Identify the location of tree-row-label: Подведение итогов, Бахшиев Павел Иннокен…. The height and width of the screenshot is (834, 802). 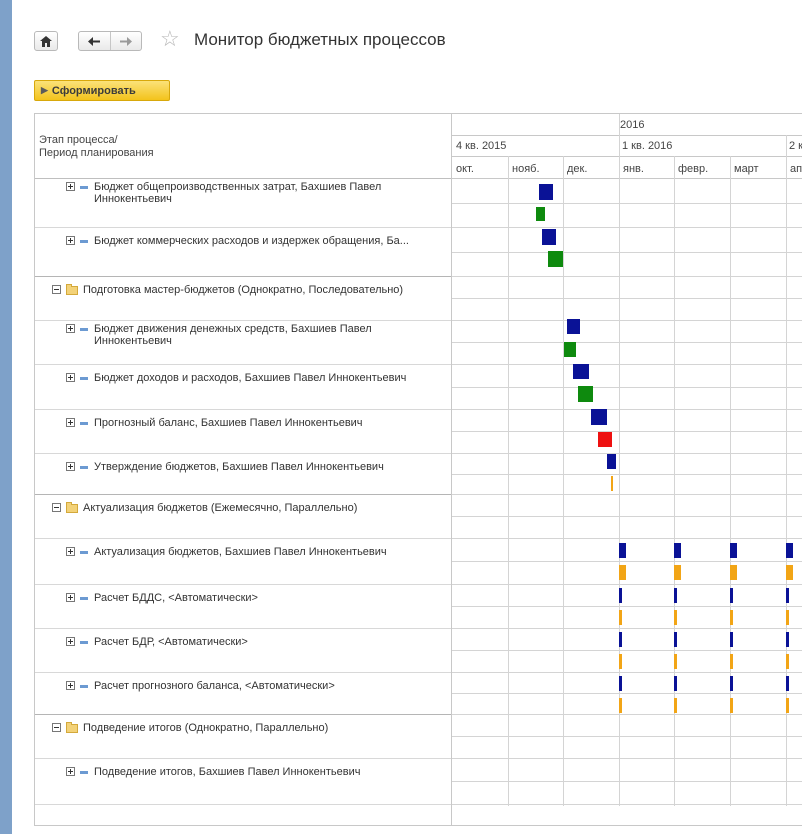
(227, 772).